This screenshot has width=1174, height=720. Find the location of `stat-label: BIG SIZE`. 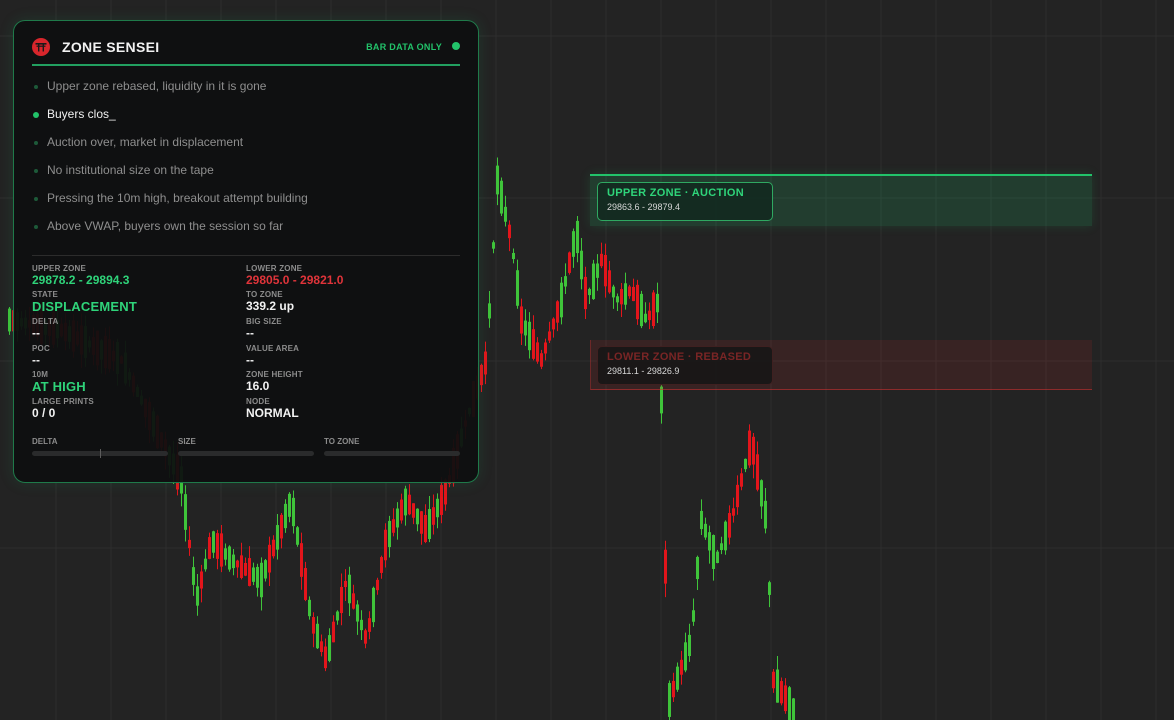

stat-label: BIG SIZE is located at coordinates (264, 321).